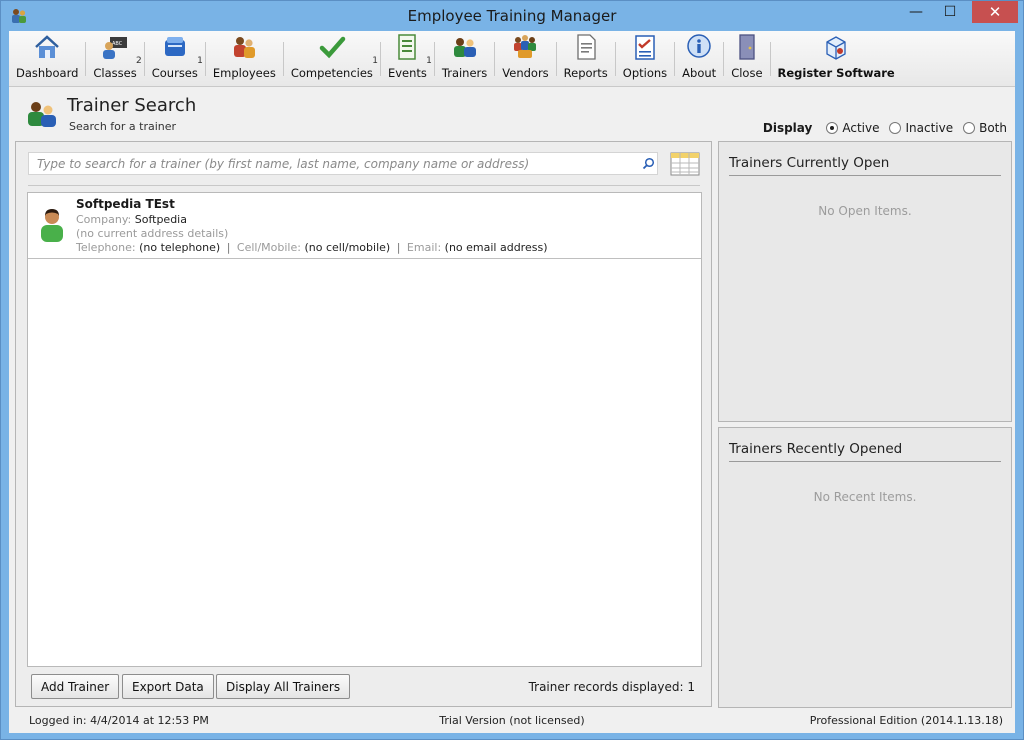 This screenshot has width=1024, height=740. What do you see at coordinates (645, 47) in the screenshot?
I see `options-checklist-icon` at bounding box center [645, 47].